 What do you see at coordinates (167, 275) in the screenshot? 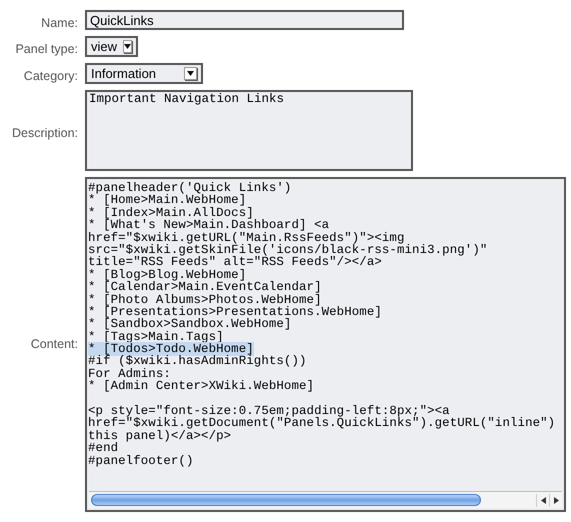
I see `code-line: * [Blog>Blog.WebHome]` at bounding box center [167, 275].